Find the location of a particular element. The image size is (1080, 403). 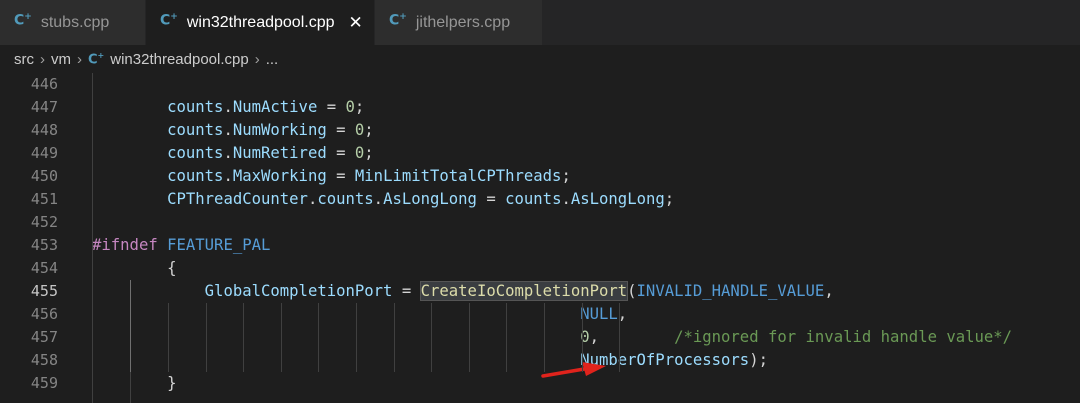

line-number: 459 is located at coordinates (44, 383).